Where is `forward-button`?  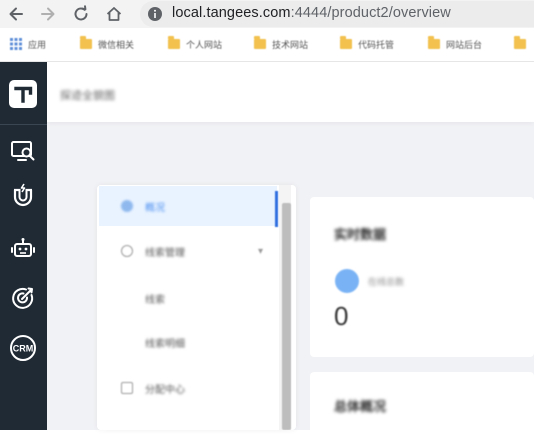
forward-button is located at coordinates (48, 14).